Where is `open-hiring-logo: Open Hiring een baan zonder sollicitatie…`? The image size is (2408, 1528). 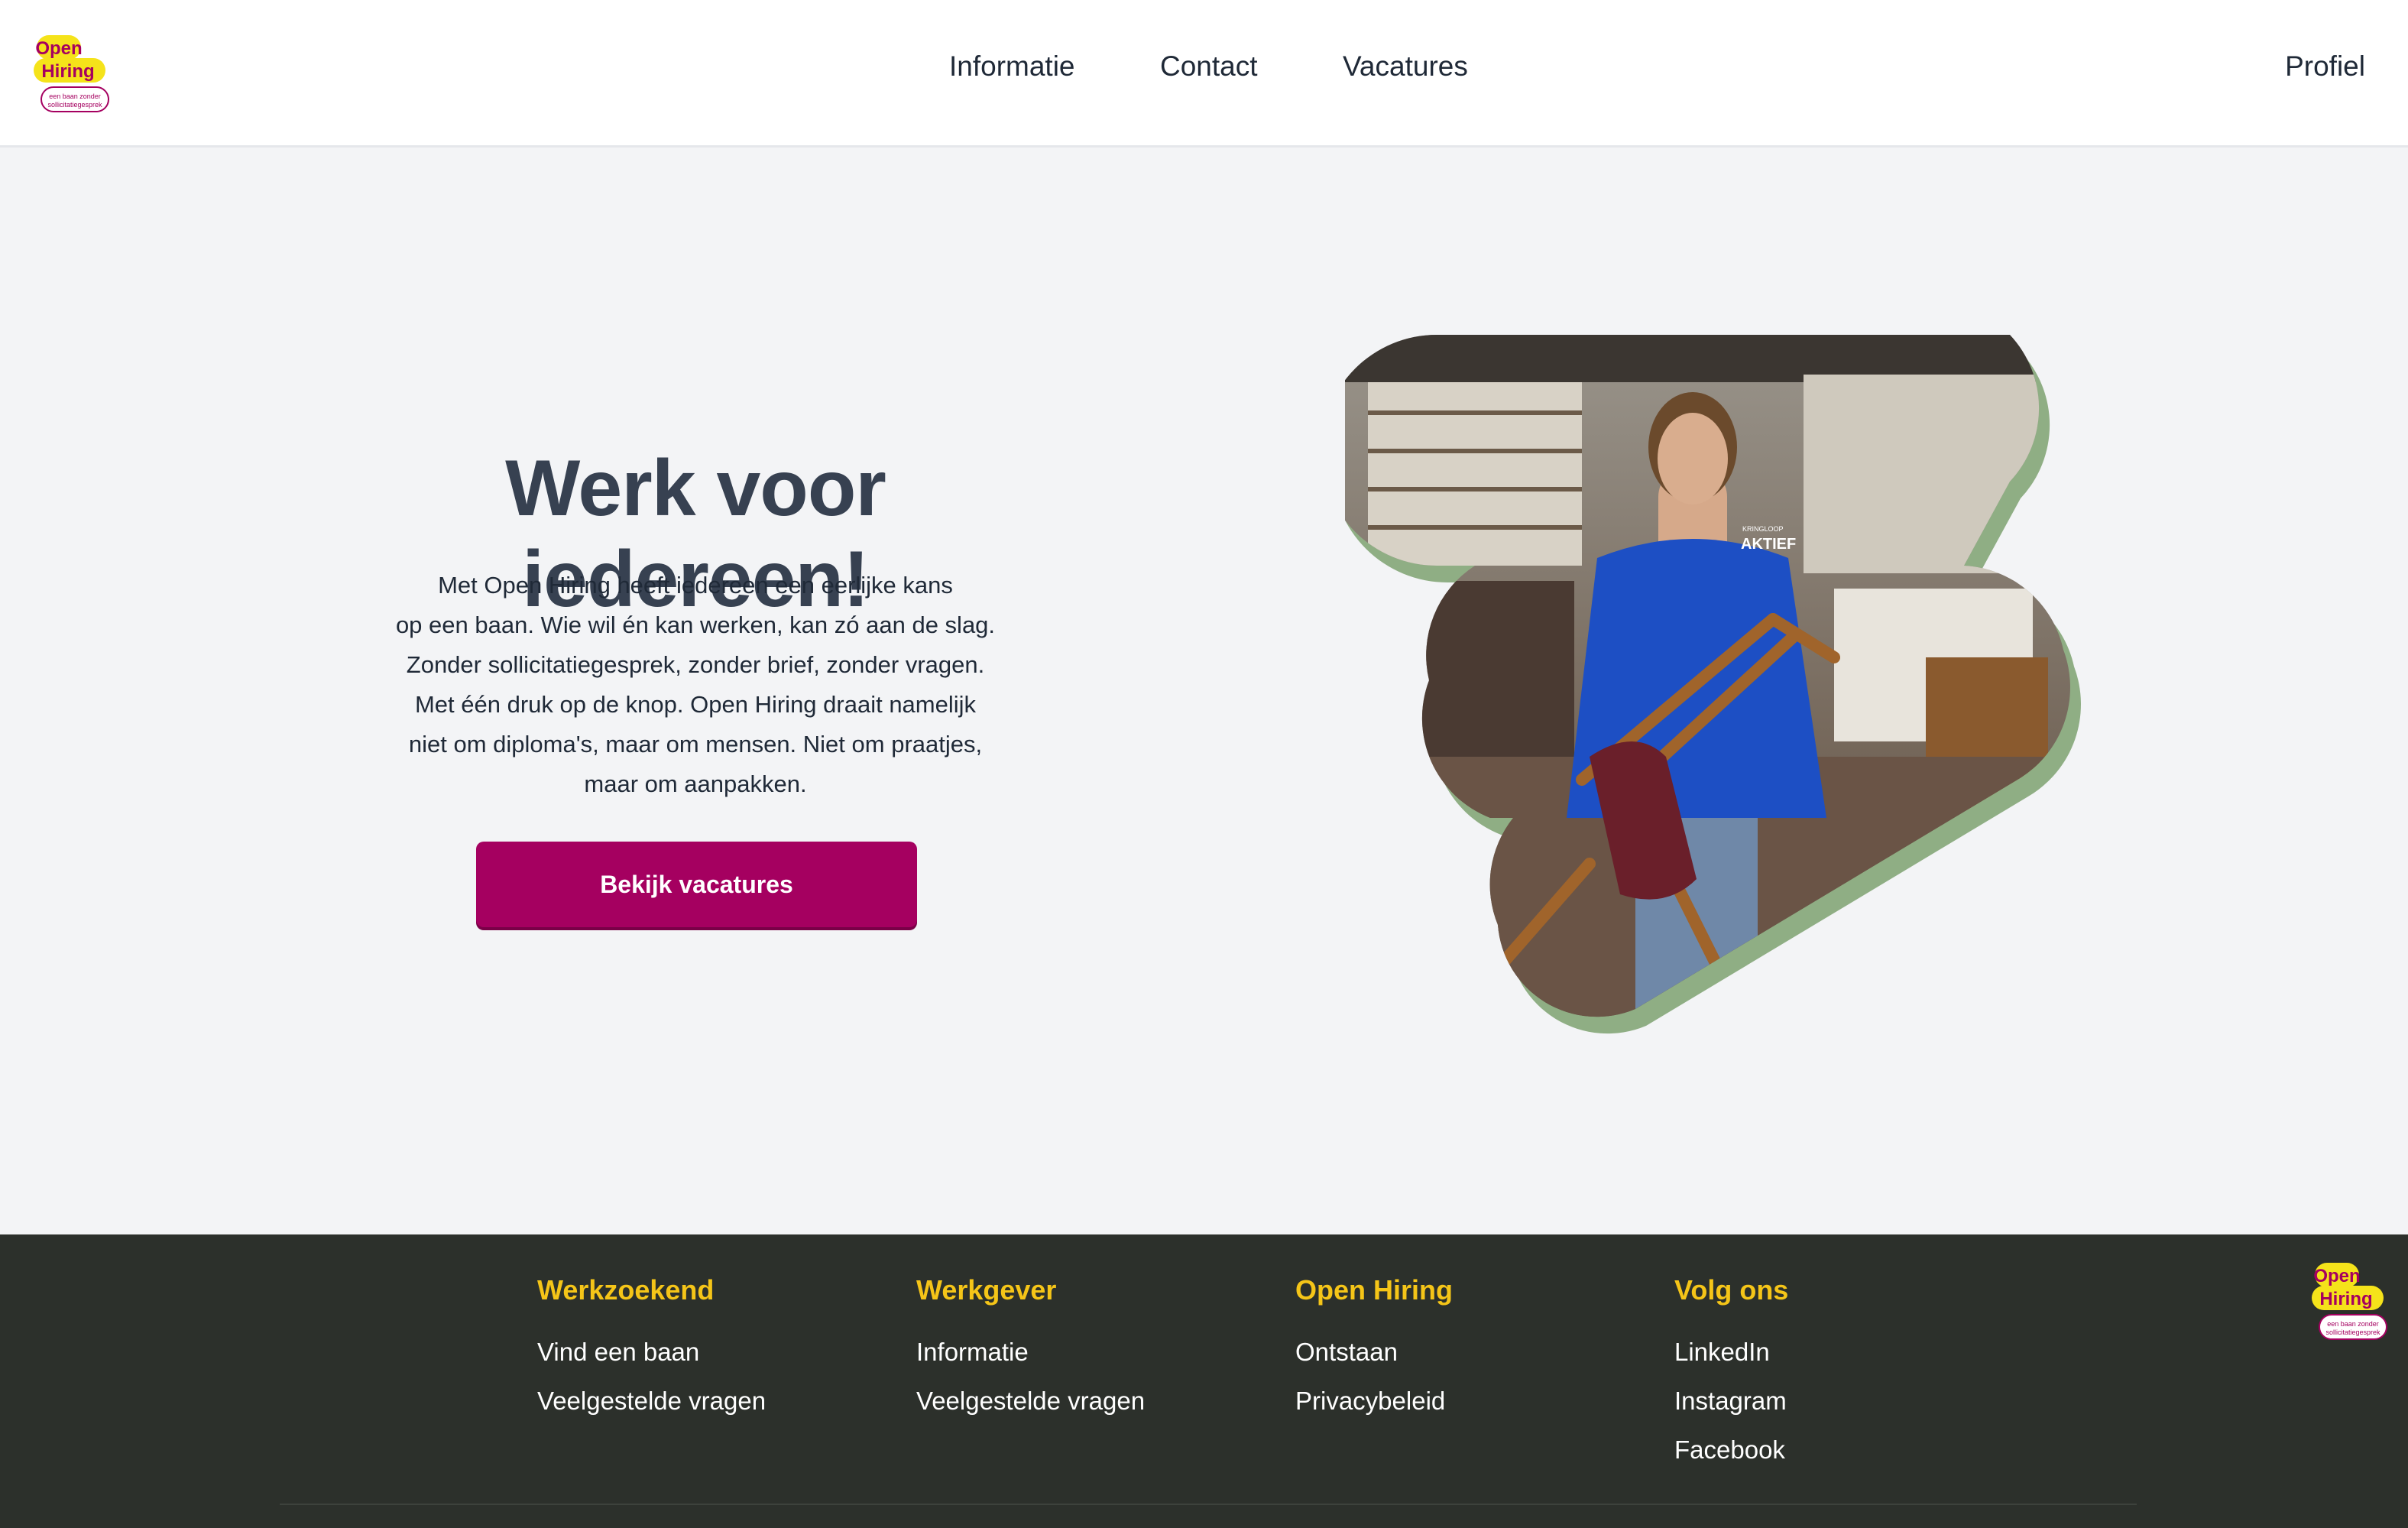 open-hiring-logo: Open Hiring een baan zonder sollicitatie… is located at coordinates (72, 74).